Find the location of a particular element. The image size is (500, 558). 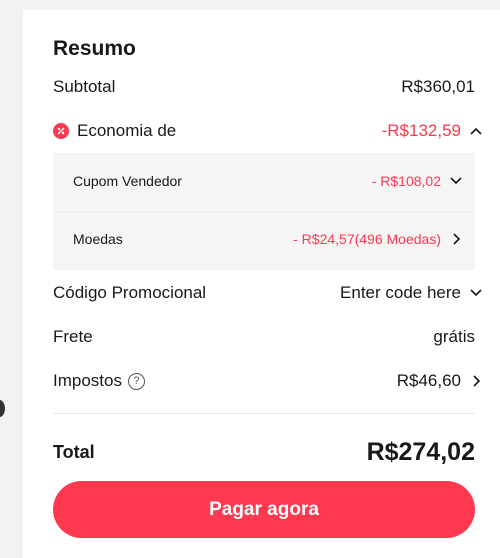

shipping-value: grátis is located at coordinates (454, 336).